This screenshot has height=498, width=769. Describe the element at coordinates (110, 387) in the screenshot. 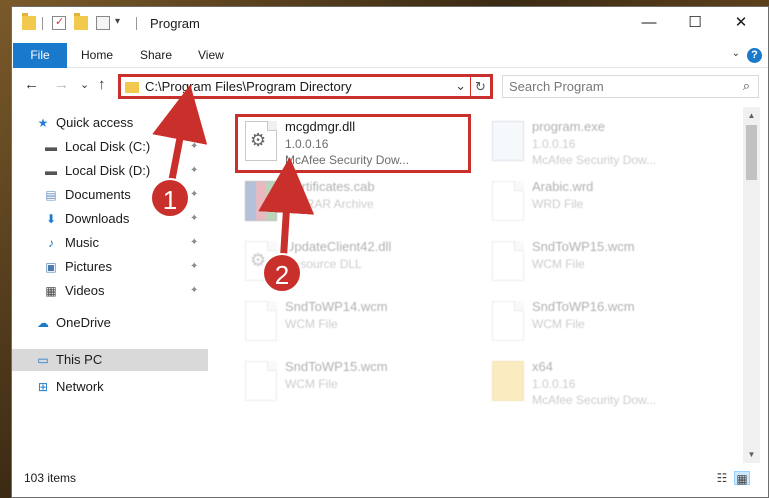

I see `sidebar-item-network: ⊞ Network` at that location.